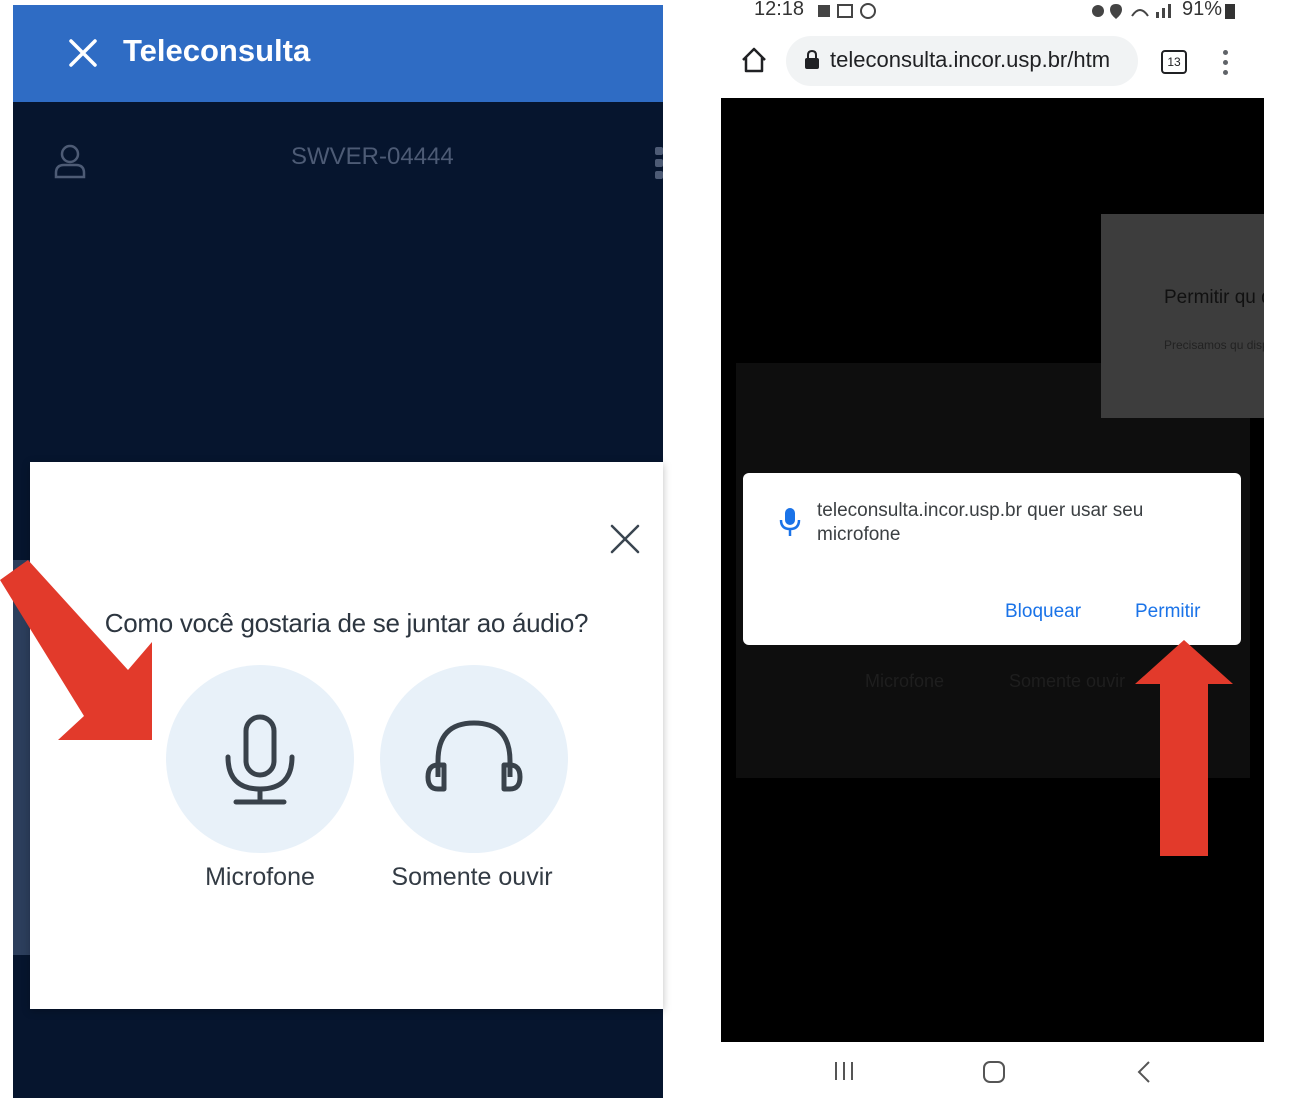 The image size is (1296, 1098). I want to click on dimmed-dialog-title: Permitir qu dispositivos, so click(1214, 297).